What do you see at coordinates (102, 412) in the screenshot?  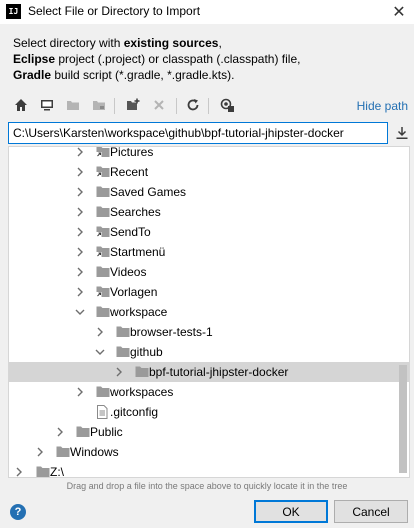 I see `file-icon` at bounding box center [102, 412].